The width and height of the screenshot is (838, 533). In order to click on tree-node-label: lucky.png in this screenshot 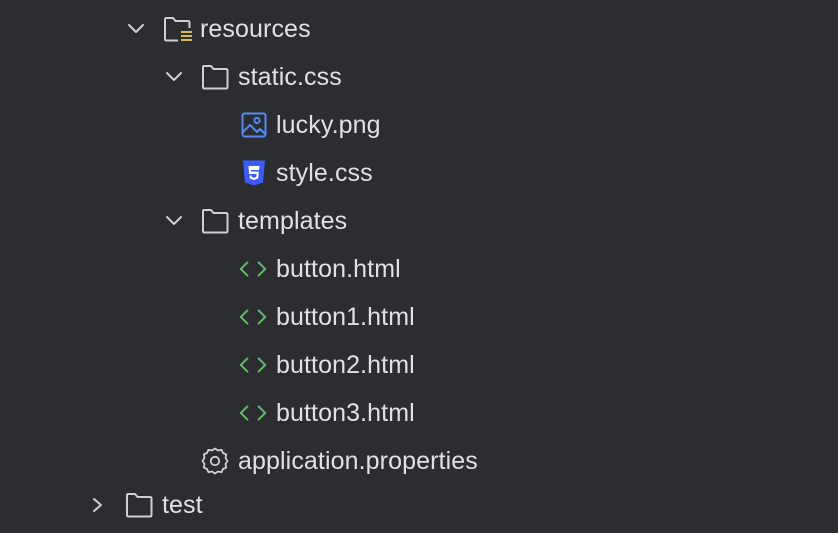, I will do `click(328, 125)`.